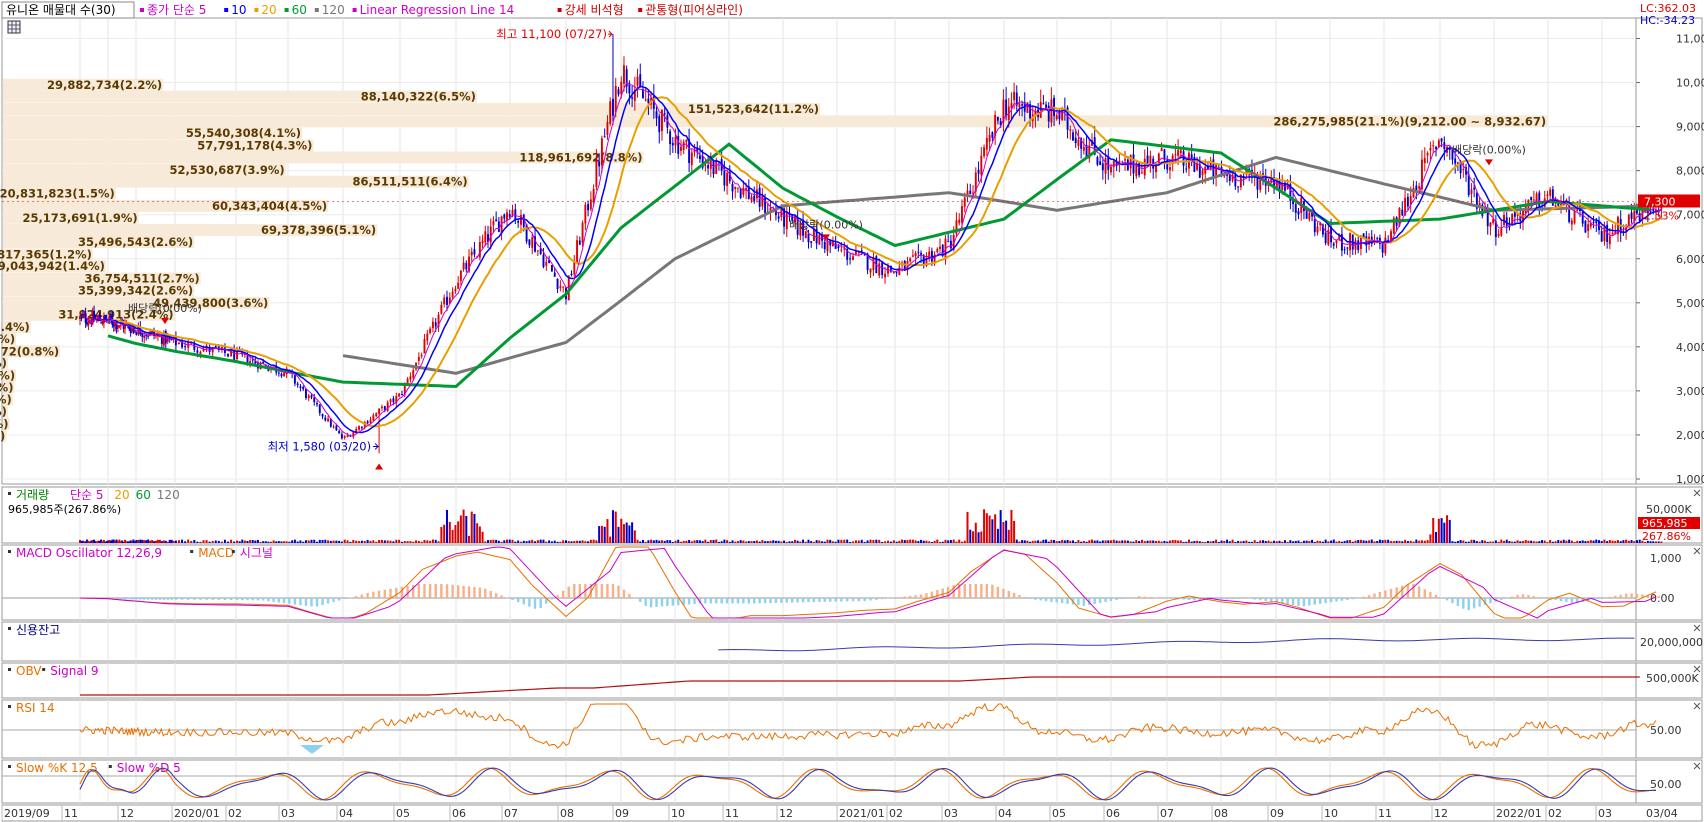 The width and height of the screenshot is (1704, 822). Describe the element at coordinates (819, 729) in the screenshot. I see `rsi-panel` at that location.